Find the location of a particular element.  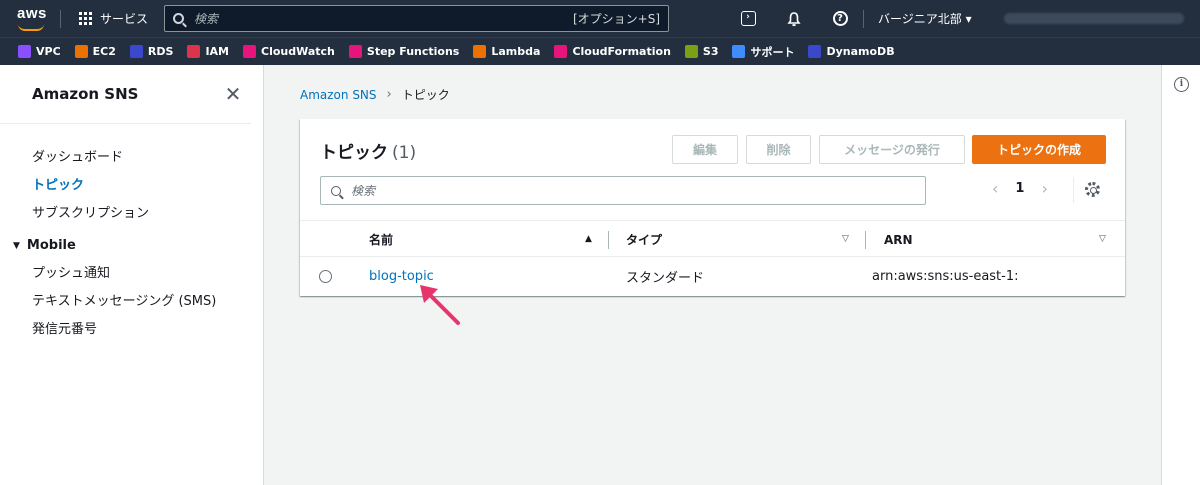

aws-smile-icon is located at coordinates (31, 27).